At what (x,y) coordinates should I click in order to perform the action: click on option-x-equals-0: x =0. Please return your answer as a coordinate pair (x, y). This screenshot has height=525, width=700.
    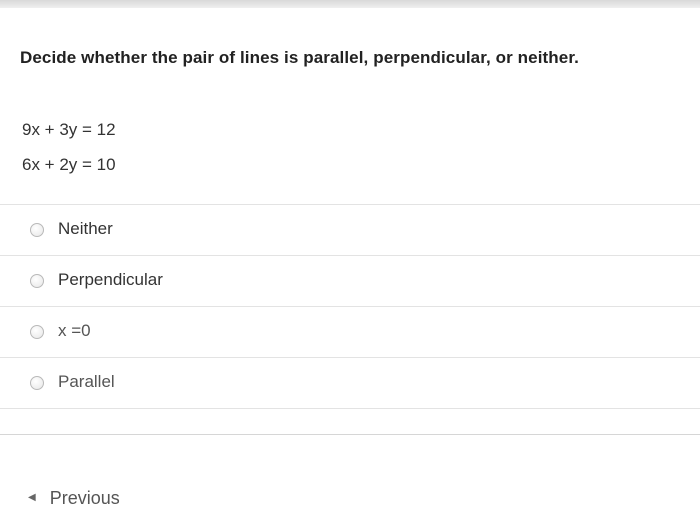
    Looking at the image, I should click on (350, 331).